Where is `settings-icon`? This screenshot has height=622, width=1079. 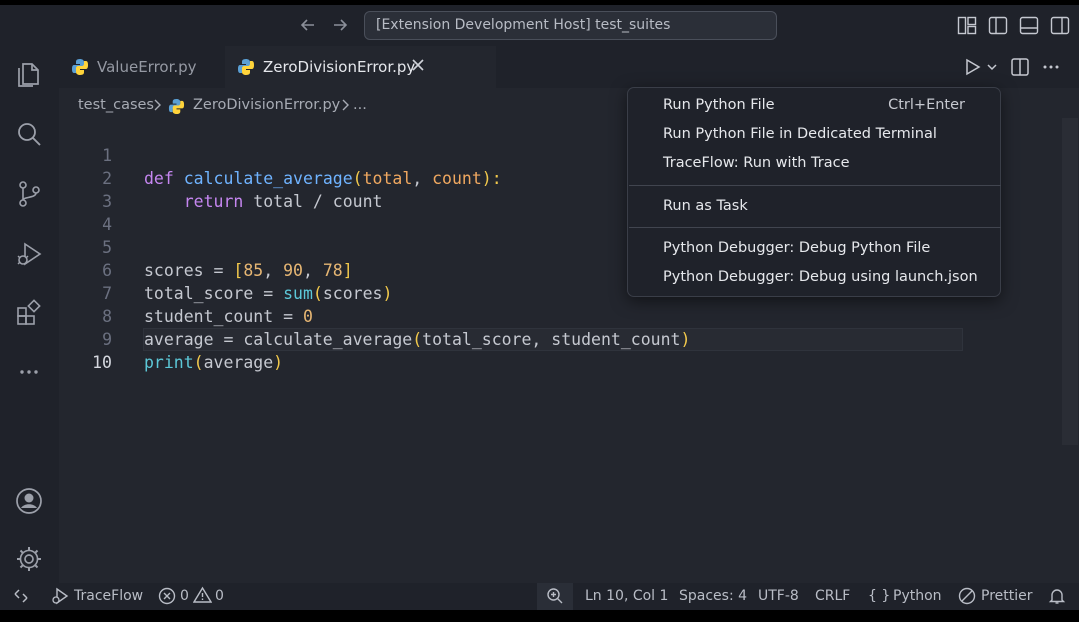
settings-icon is located at coordinates (29, 559).